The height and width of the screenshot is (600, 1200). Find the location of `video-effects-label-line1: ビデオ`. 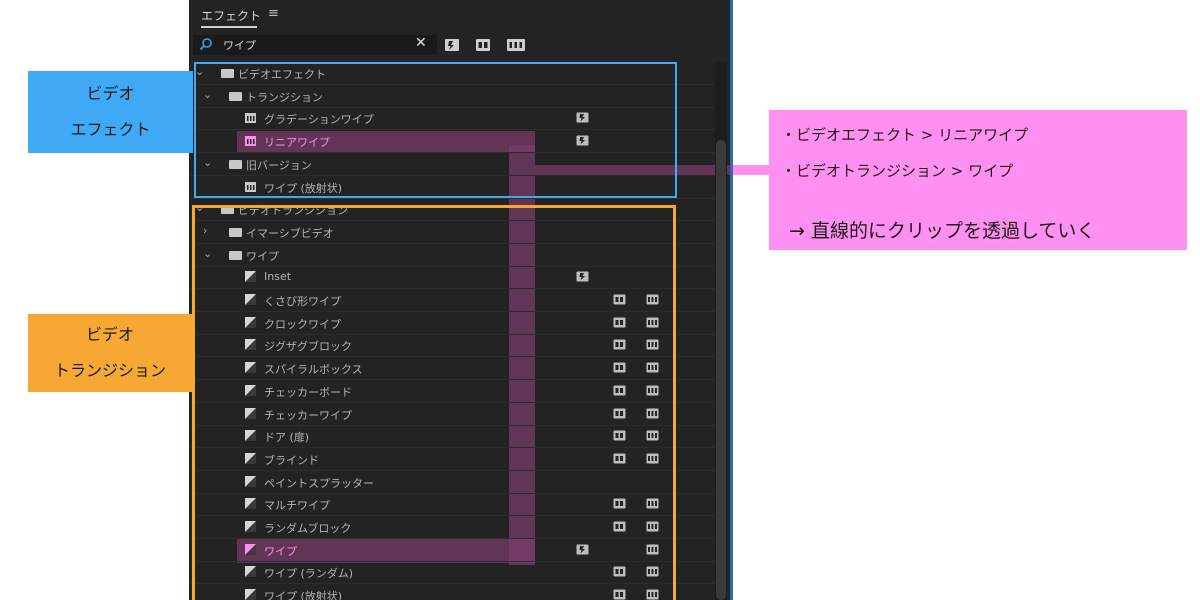

video-effects-label-line1: ビデオ is located at coordinates (110, 93).